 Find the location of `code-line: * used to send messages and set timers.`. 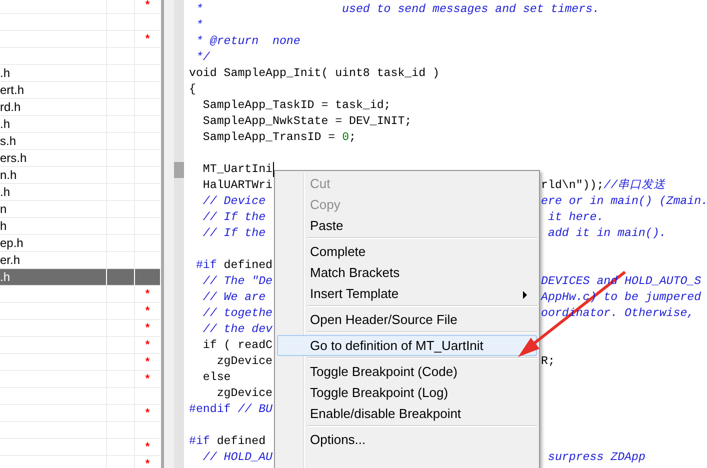

code-line: * used to send messages and set timers. is located at coordinates (397, 10).